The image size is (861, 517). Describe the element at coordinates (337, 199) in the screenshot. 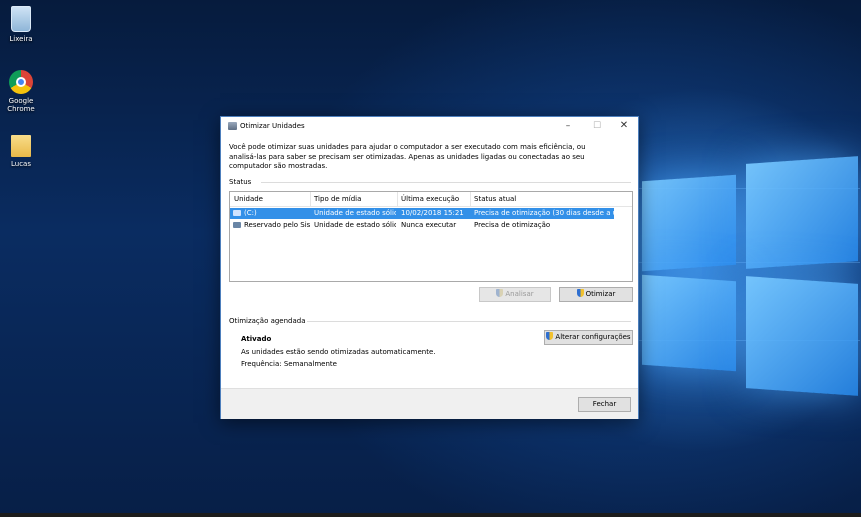

I see `column-header-media: Tipo de mídia` at that location.